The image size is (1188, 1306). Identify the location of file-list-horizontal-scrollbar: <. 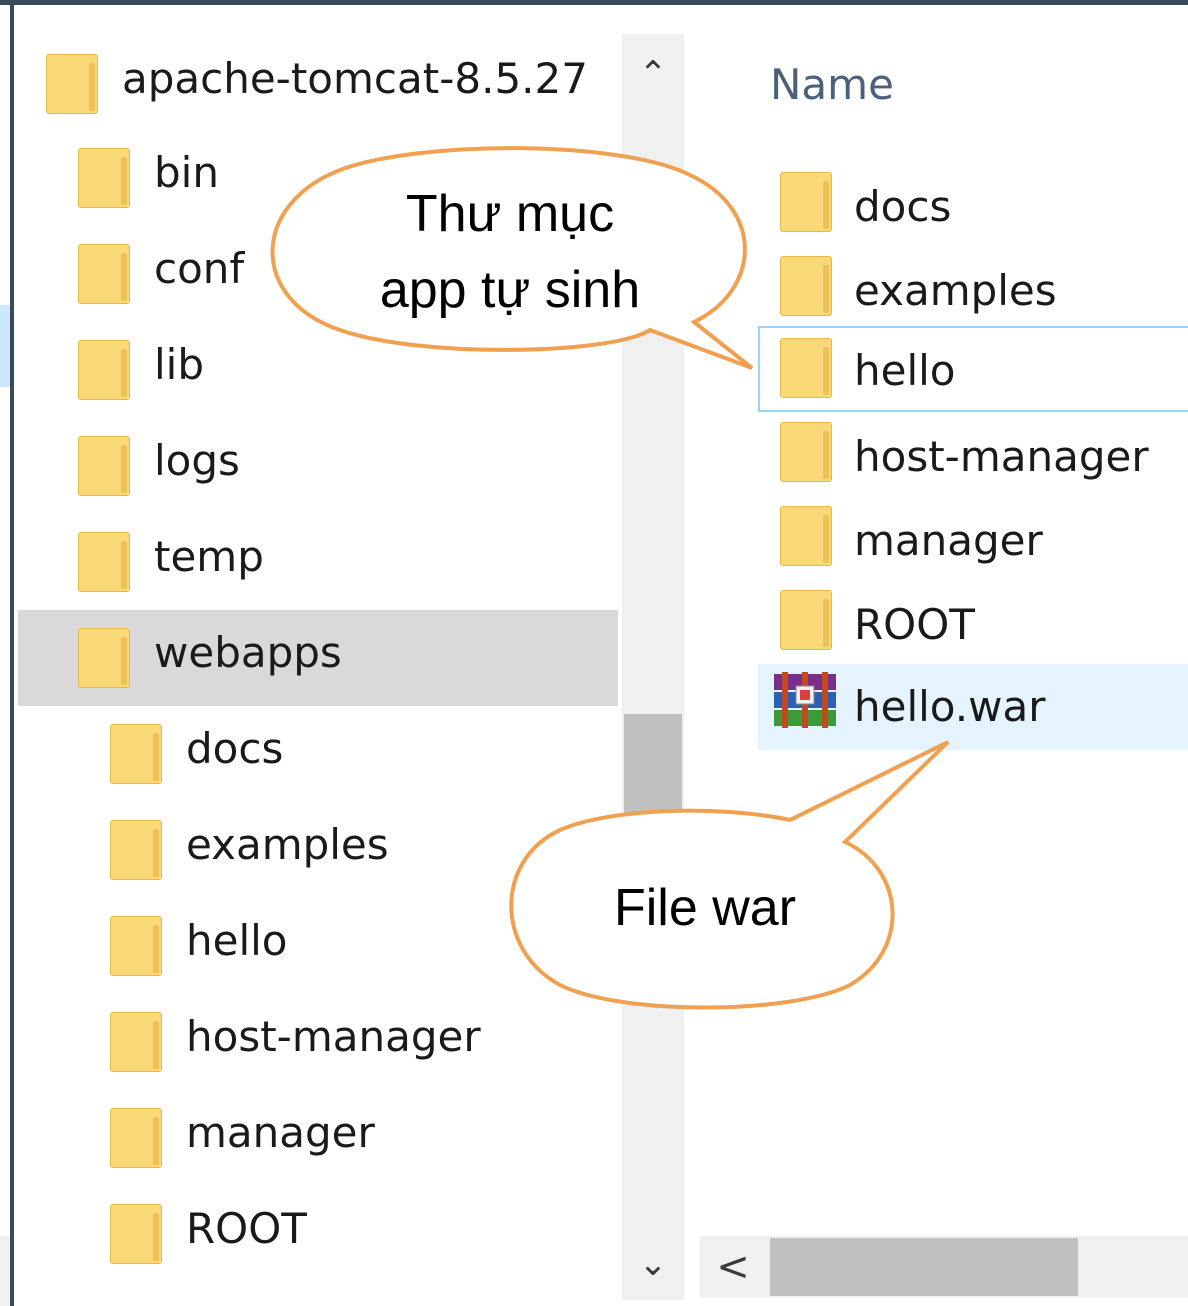
(944, 1267).